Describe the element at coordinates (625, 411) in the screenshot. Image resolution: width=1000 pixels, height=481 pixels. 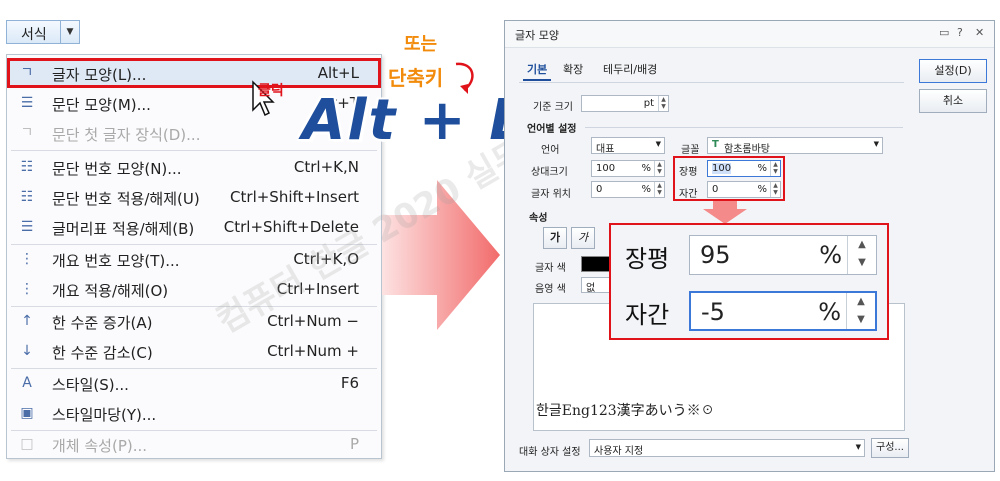
I see `preview-text: 한글Eng123漢字あいう※☉` at that location.